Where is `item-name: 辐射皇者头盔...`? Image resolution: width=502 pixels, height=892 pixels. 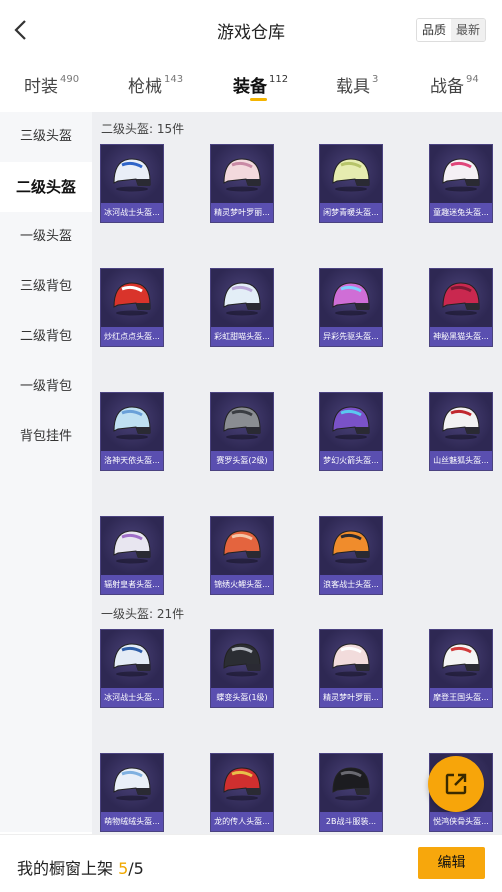
item-name: 辐射皇者头盔... is located at coordinates (132, 584).